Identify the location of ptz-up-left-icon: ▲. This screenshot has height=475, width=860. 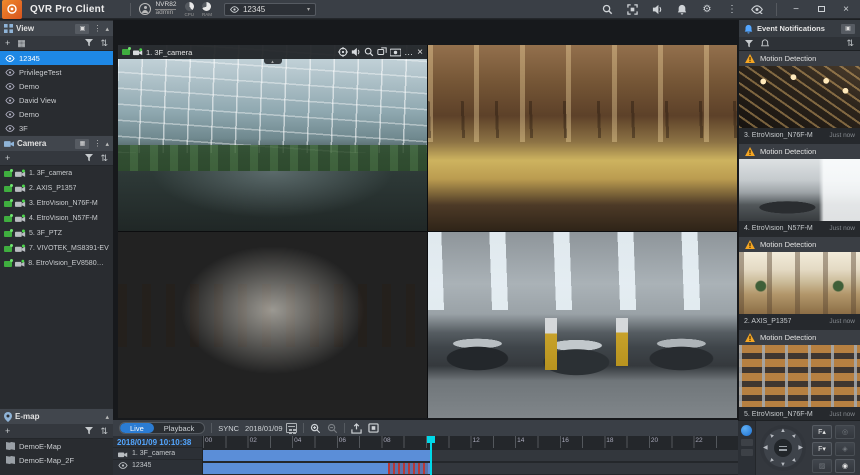
(772, 436).